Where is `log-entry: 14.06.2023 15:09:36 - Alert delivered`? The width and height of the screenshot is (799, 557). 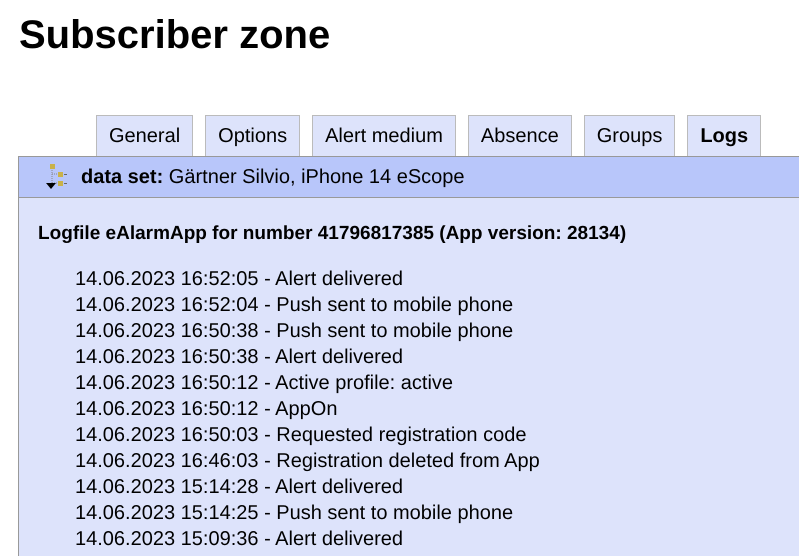
log-entry: 14.06.2023 15:09:36 - Alert delivered is located at coordinates (239, 539).